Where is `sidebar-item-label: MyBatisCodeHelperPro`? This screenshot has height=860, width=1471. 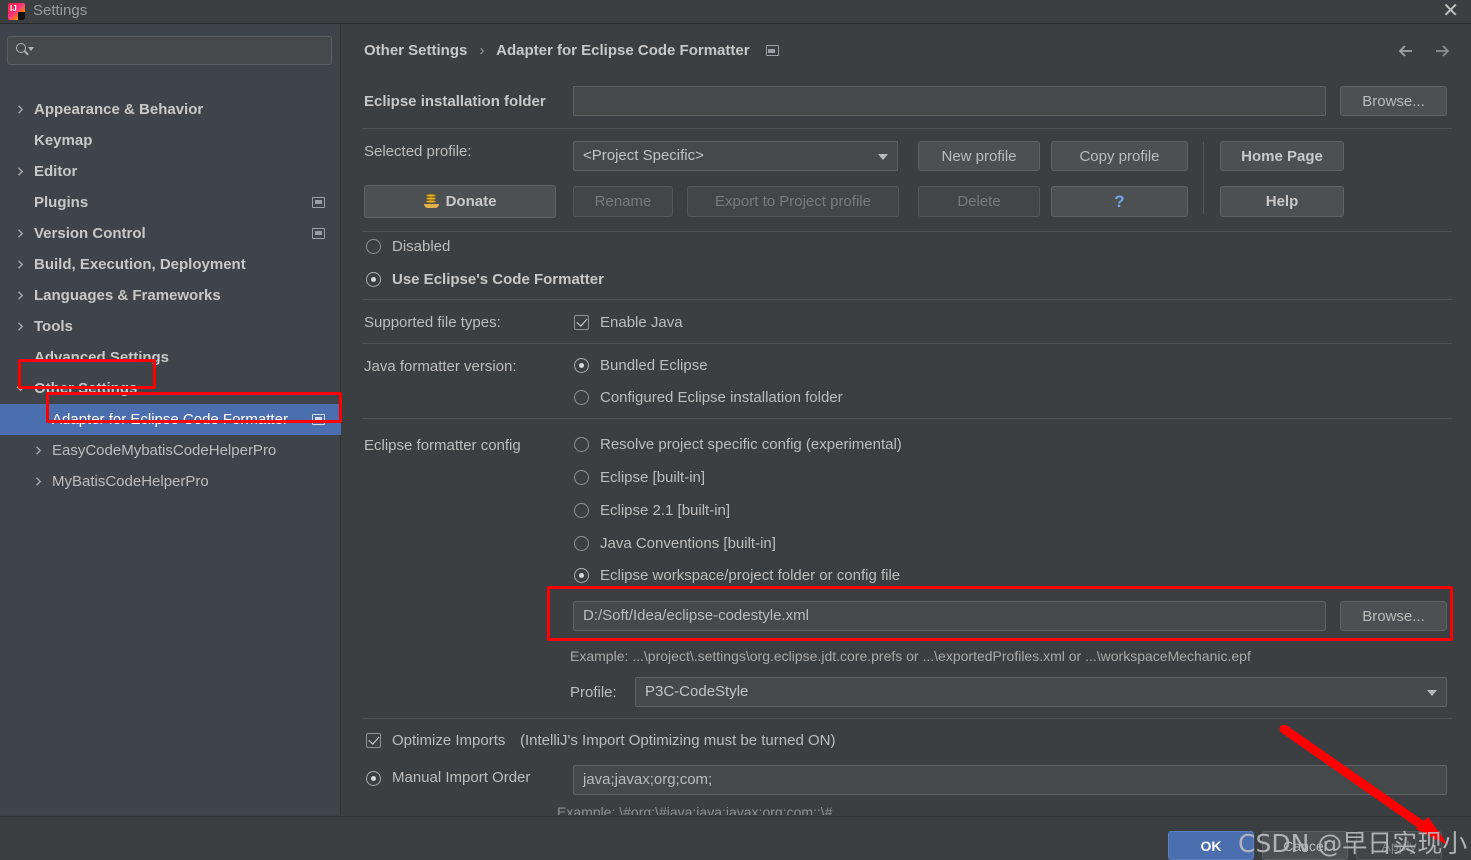
sidebar-item-label: MyBatisCodeHelperPro is located at coordinates (130, 481).